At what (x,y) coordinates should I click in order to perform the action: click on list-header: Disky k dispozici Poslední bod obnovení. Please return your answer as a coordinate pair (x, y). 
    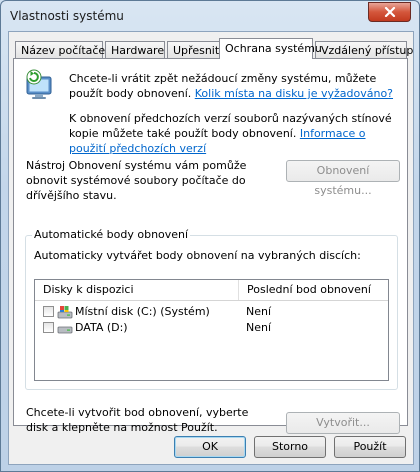
    Looking at the image, I should click on (211, 290).